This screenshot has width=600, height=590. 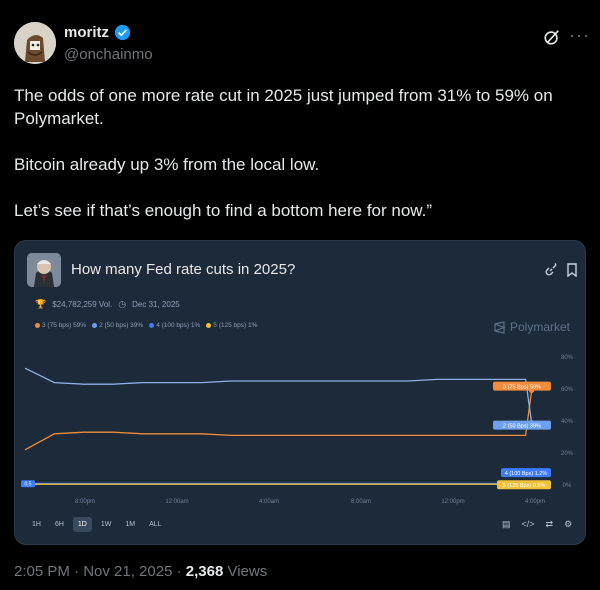 I want to click on settings-gear-icon: ⚙, so click(x=568, y=524).